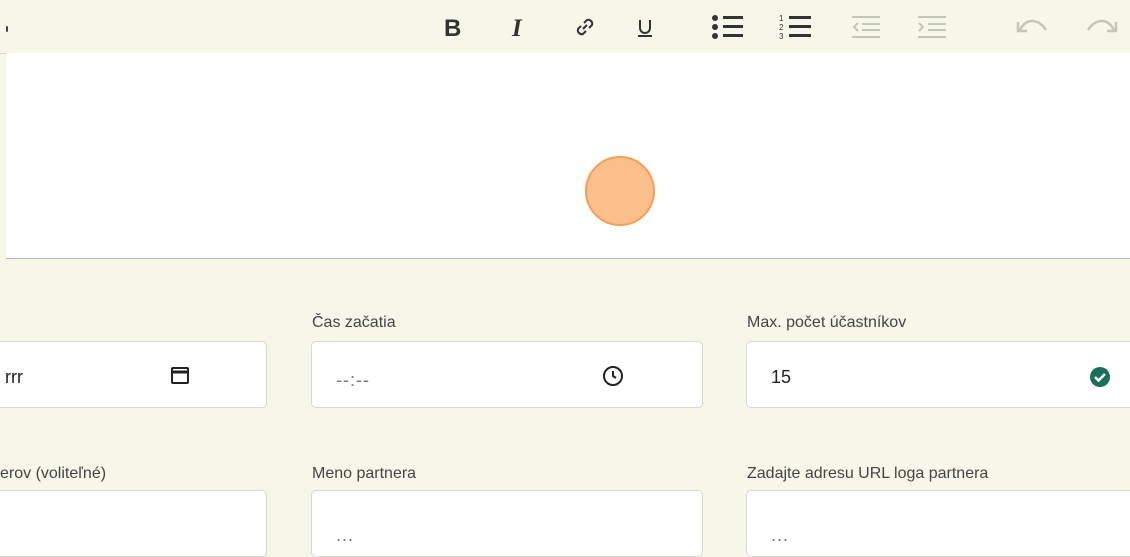 The height and width of the screenshot is (557, 1130). What do you see at coordinates (781, 27) in the screenshot?
I see `svg-text: 2` at bounding box center [781, 27].